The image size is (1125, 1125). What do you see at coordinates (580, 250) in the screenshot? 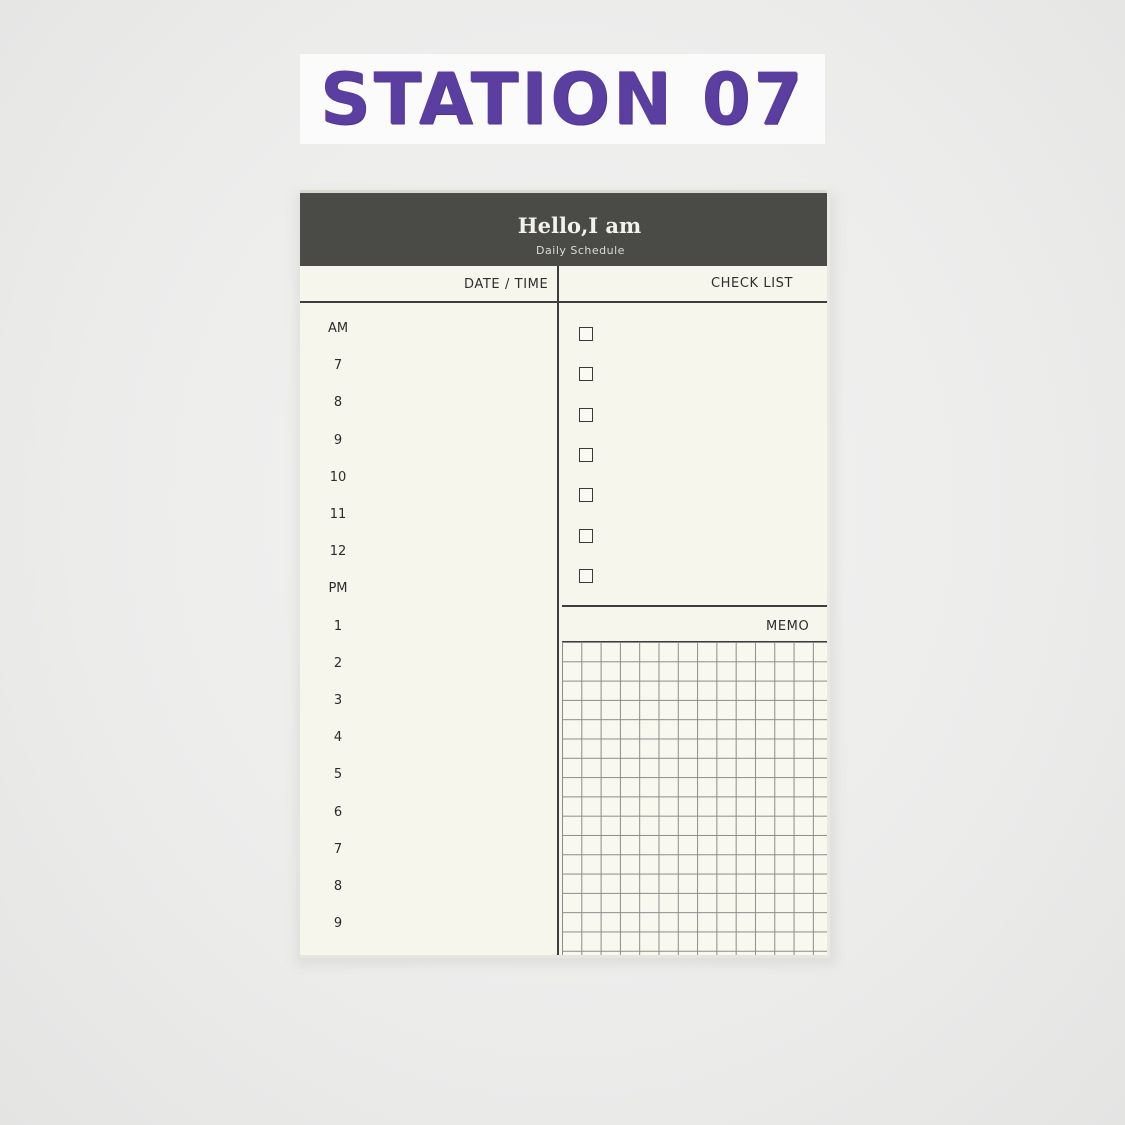
I see `notepad-subtitle: Daily Schedule` at bounding box center [580, 250].